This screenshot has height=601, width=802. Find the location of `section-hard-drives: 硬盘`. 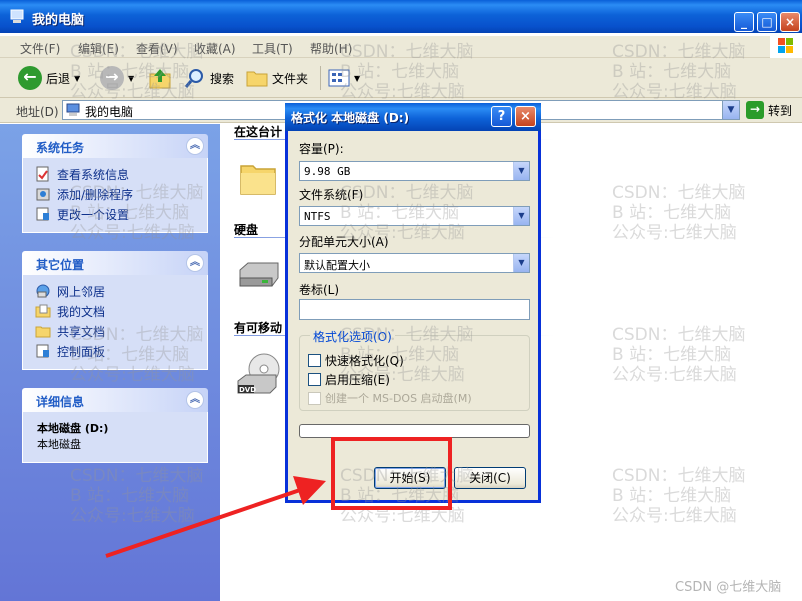

section-hard-drives: 硬盘 is located at coordinates (246, 230).